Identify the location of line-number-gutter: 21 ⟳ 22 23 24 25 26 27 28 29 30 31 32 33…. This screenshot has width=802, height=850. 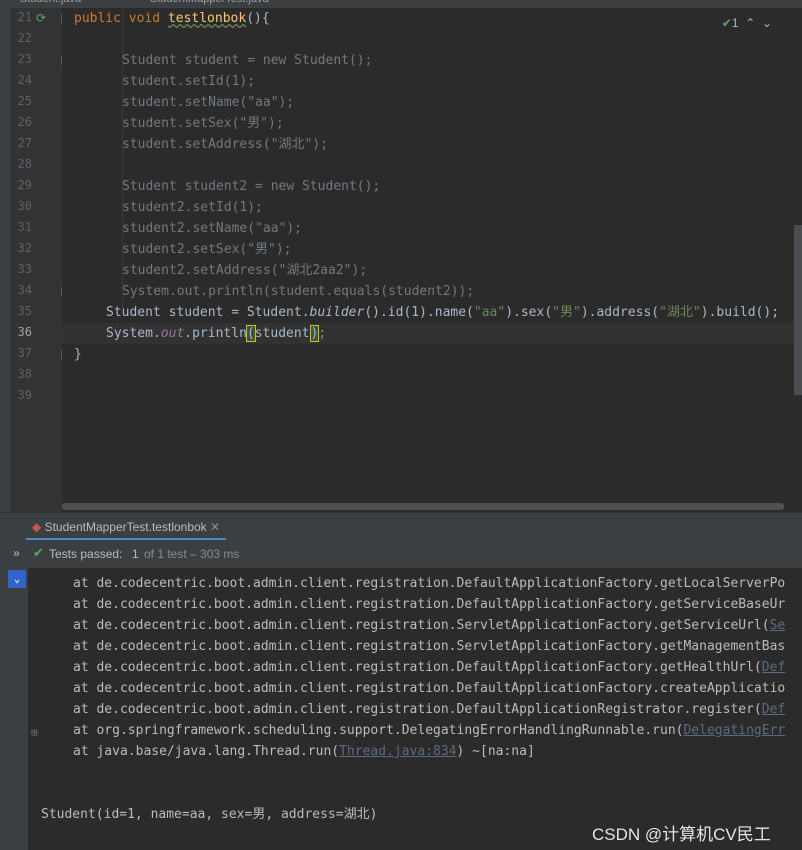
(40, 260).